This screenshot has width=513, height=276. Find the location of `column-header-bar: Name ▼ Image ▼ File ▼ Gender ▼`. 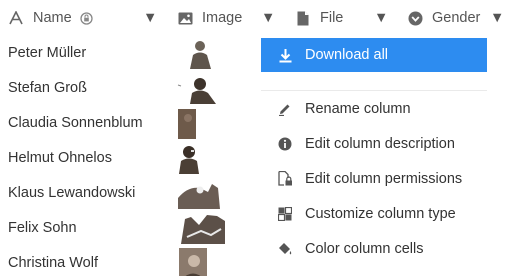

column-header-bar: Name ▼ Image ▼ File ▼ Gender ▼ is located at coordinates (256, 18).